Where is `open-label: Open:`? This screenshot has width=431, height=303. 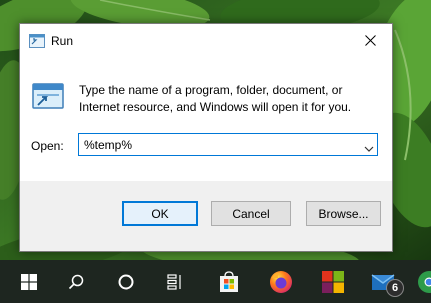 open-label: Open: is located at coordinates (47, 146).